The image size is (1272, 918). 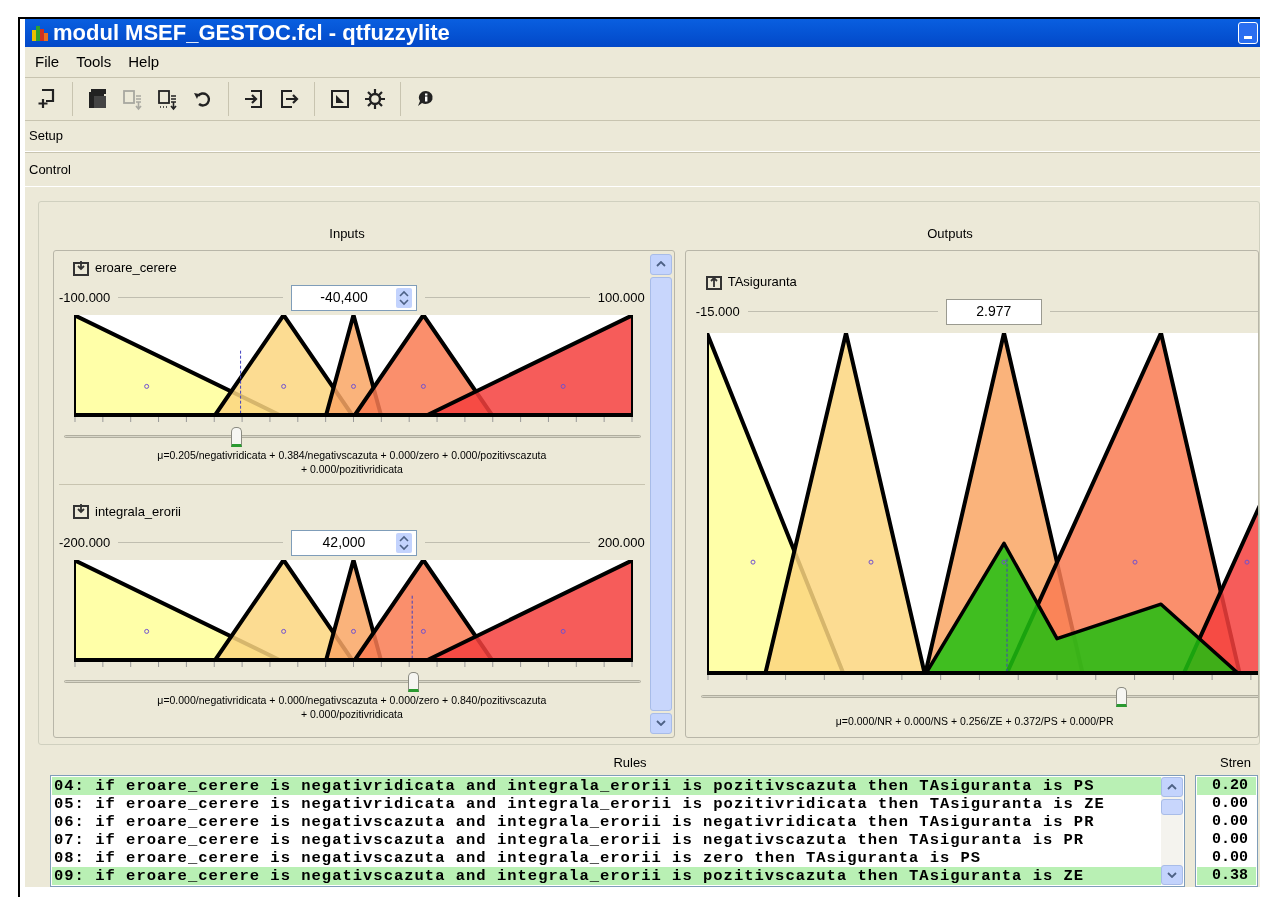 I want to click on strength-cell: 0.20, so click(x=1226, y=786).